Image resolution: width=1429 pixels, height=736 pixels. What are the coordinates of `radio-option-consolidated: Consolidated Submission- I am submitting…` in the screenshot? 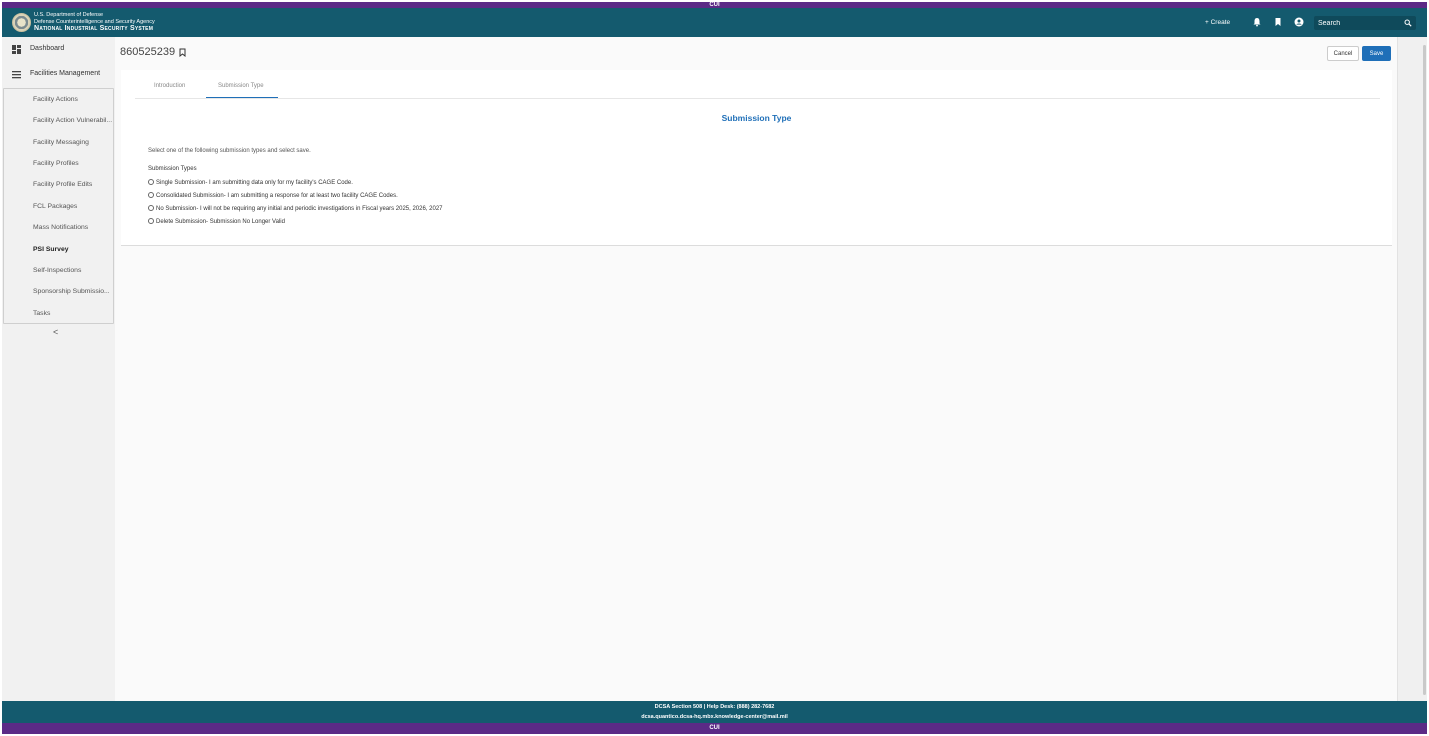 It's located at (273, 195).